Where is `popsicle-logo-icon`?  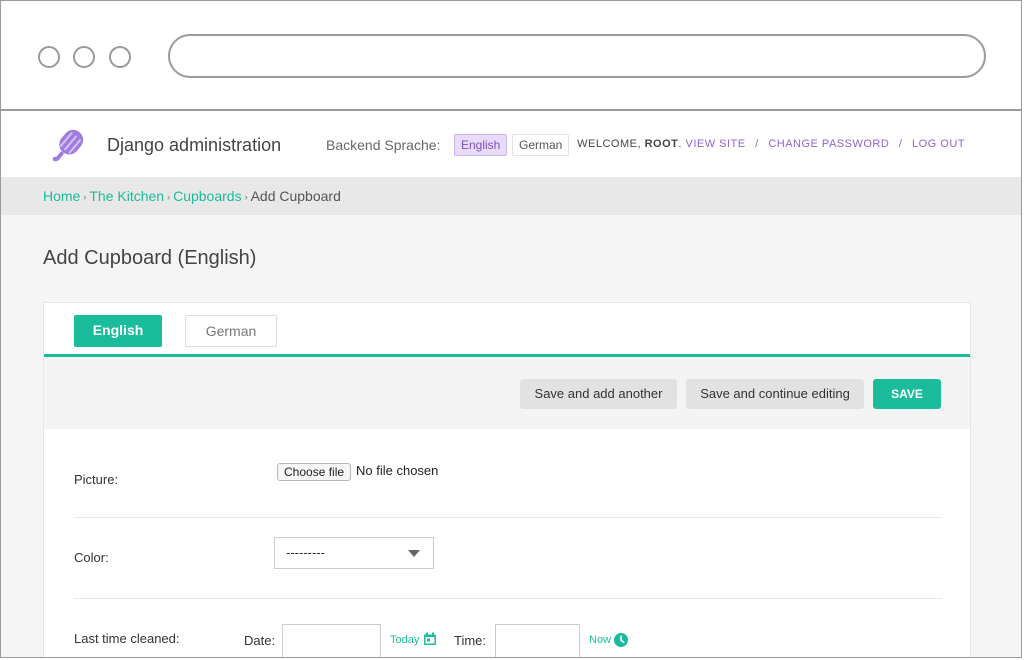 popsicle-logo-icon is located at coordinates (68, 145).